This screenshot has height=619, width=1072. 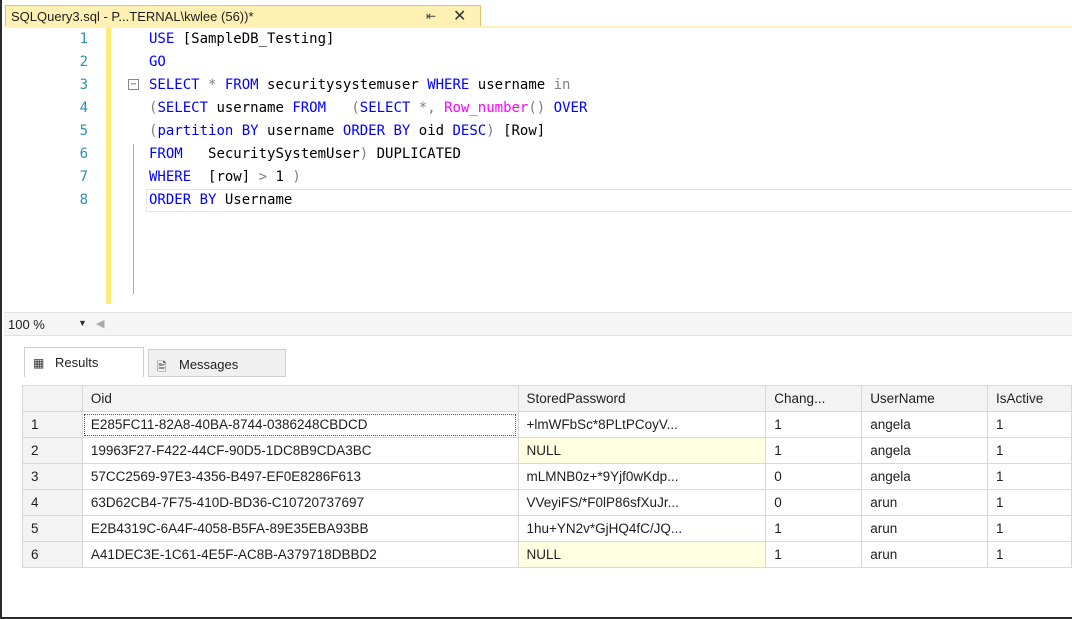 I want to click on code-line: 6 FROM SecuritySystemUser) DUPLICATED, so click(x=538, y=154).